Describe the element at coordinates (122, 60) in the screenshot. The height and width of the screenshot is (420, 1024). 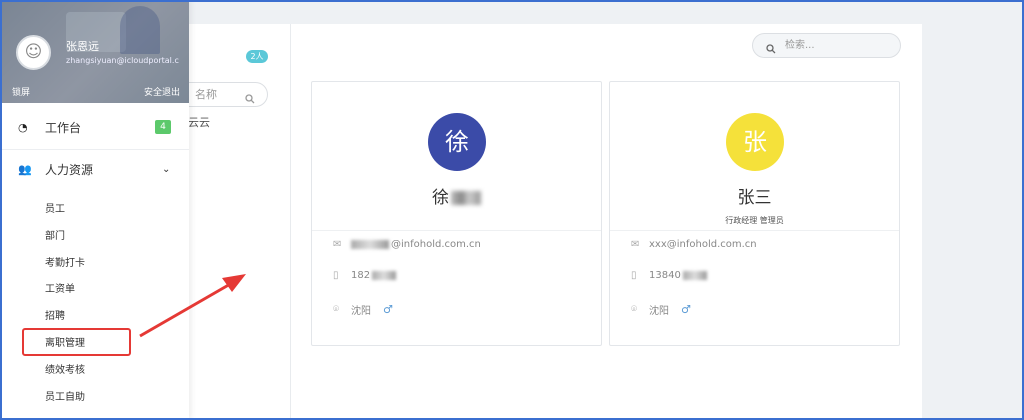
I see `user-email: zhangsiyuan@icloudportal.c` at that location.